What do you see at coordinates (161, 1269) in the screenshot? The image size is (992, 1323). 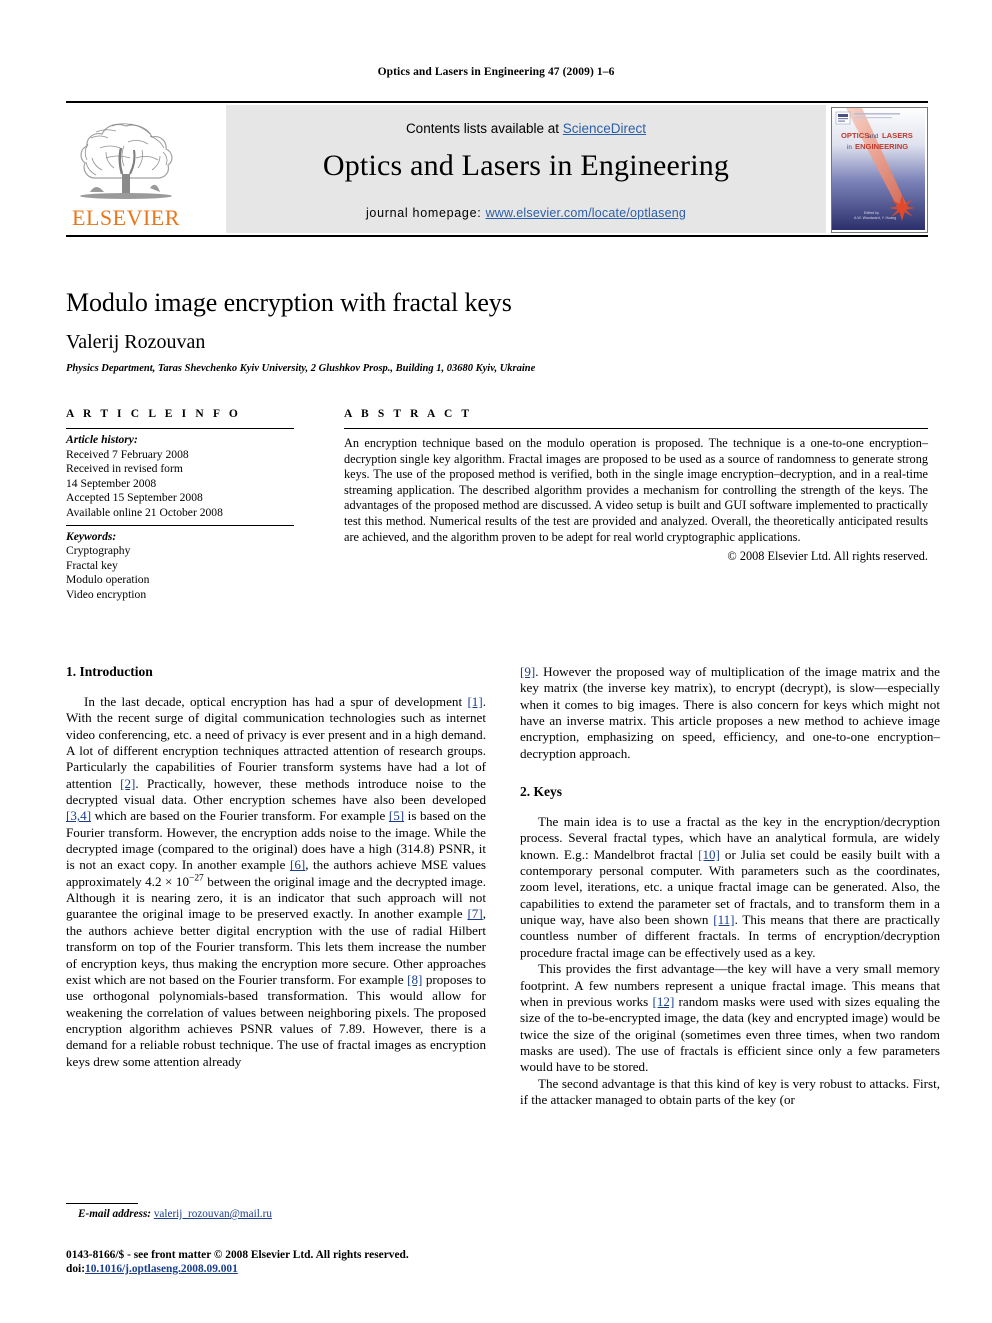 I see `doi-link: 10.1016/j.optlaseng.2008.09.001` at bounding box center [161, 1269].